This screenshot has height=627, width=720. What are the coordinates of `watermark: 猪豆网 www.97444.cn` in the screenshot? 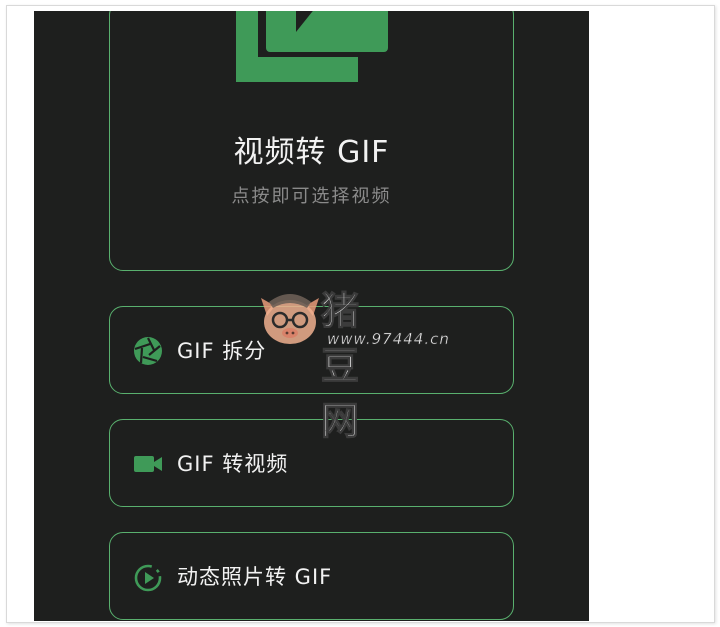 It's located at (352, 365).